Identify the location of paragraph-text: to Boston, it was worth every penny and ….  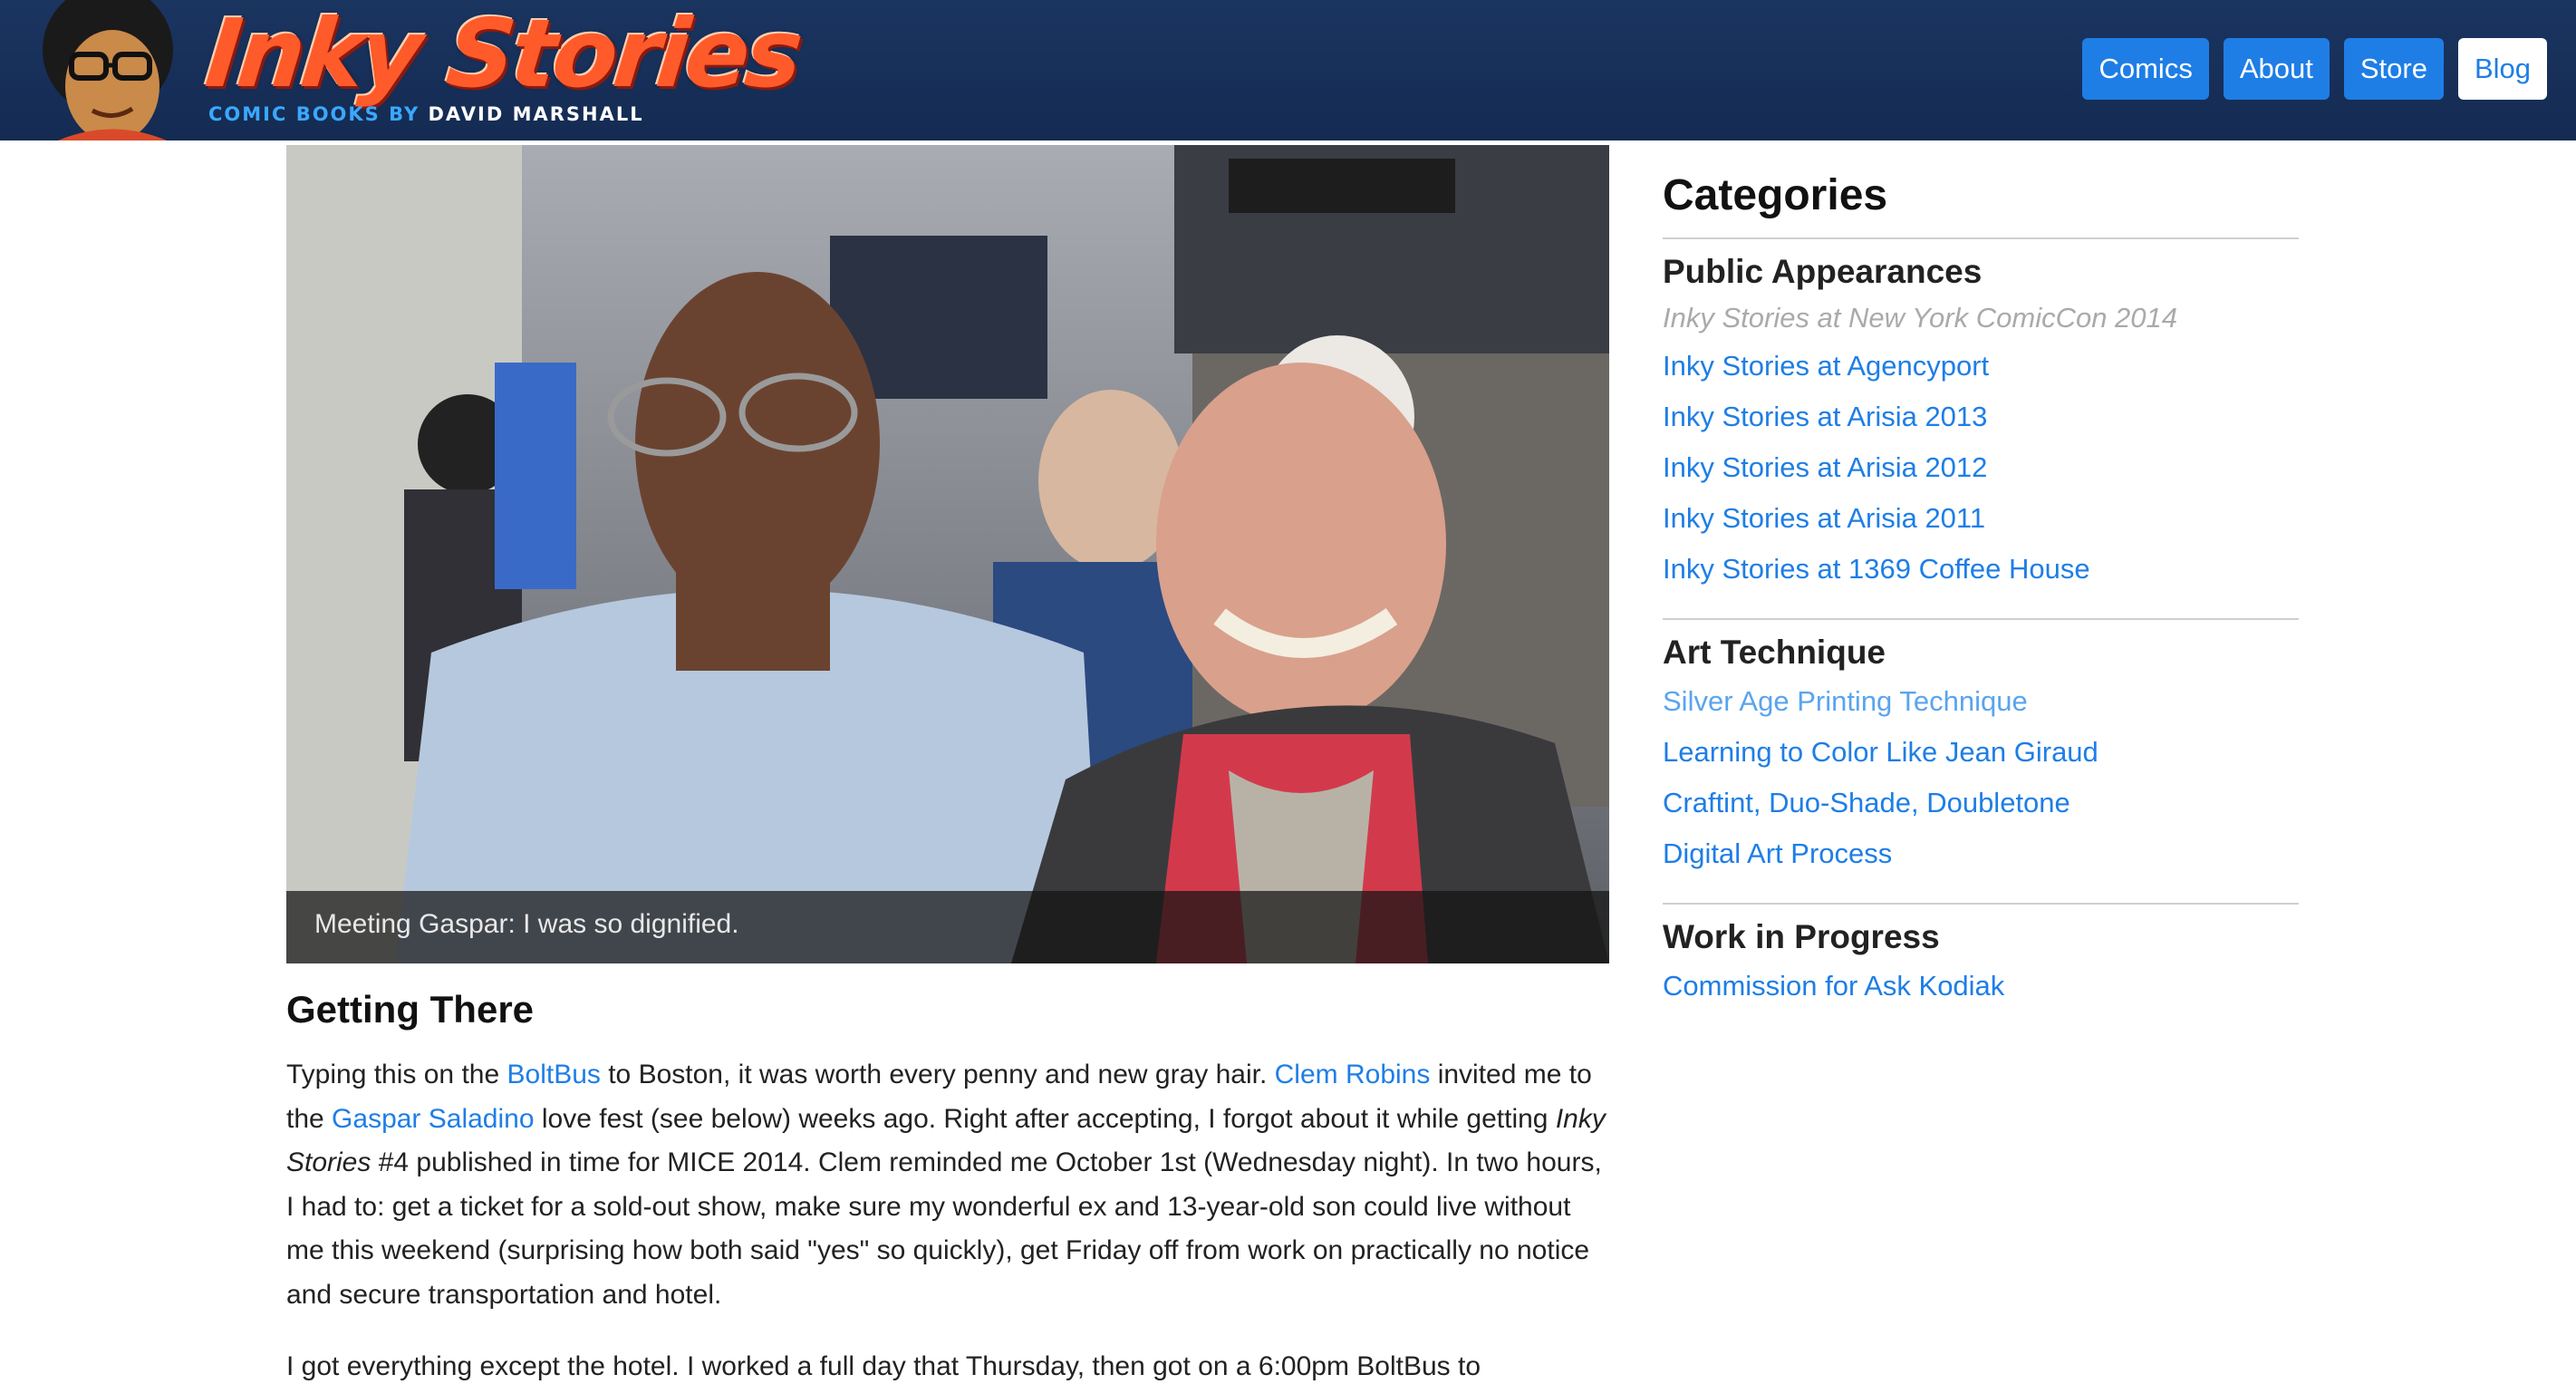
(938, 1074).